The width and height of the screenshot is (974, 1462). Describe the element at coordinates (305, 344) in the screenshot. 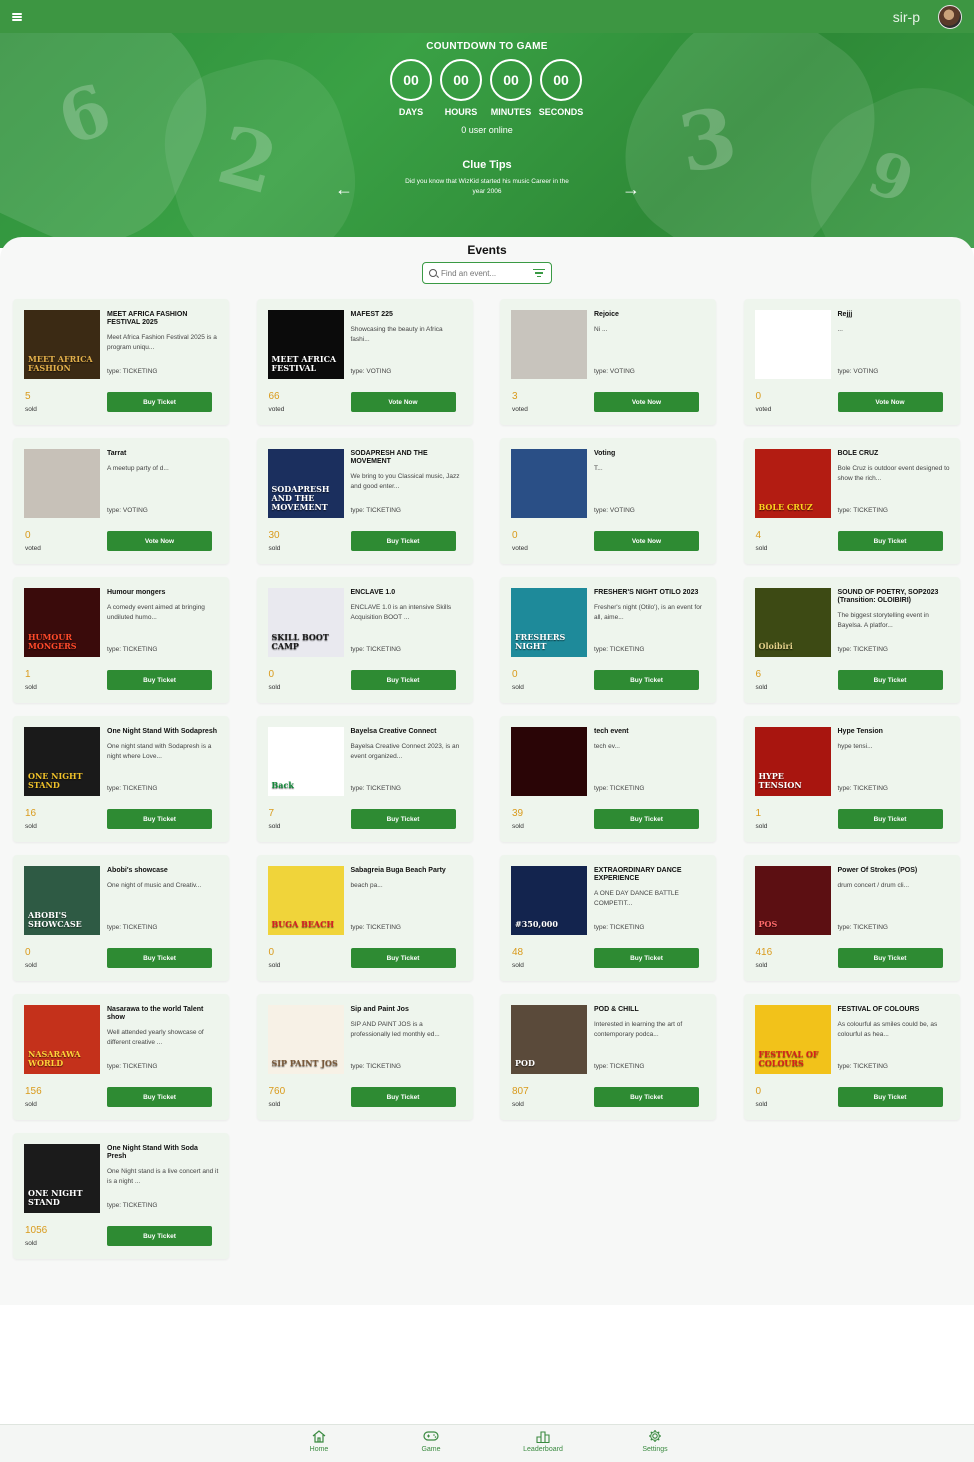

I see `event-thumbnail: MEET AFRICA FESTIVAL` at that location.